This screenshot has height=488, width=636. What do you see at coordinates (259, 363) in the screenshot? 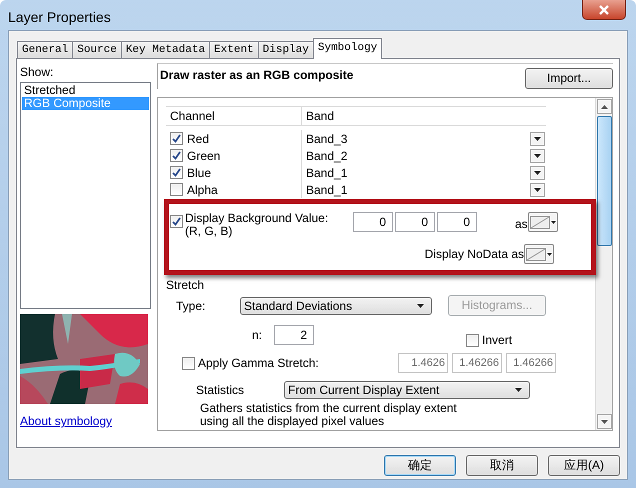
I see `gamma-label: Apply Gamma Stretch:` at bounding box center [259, 363].